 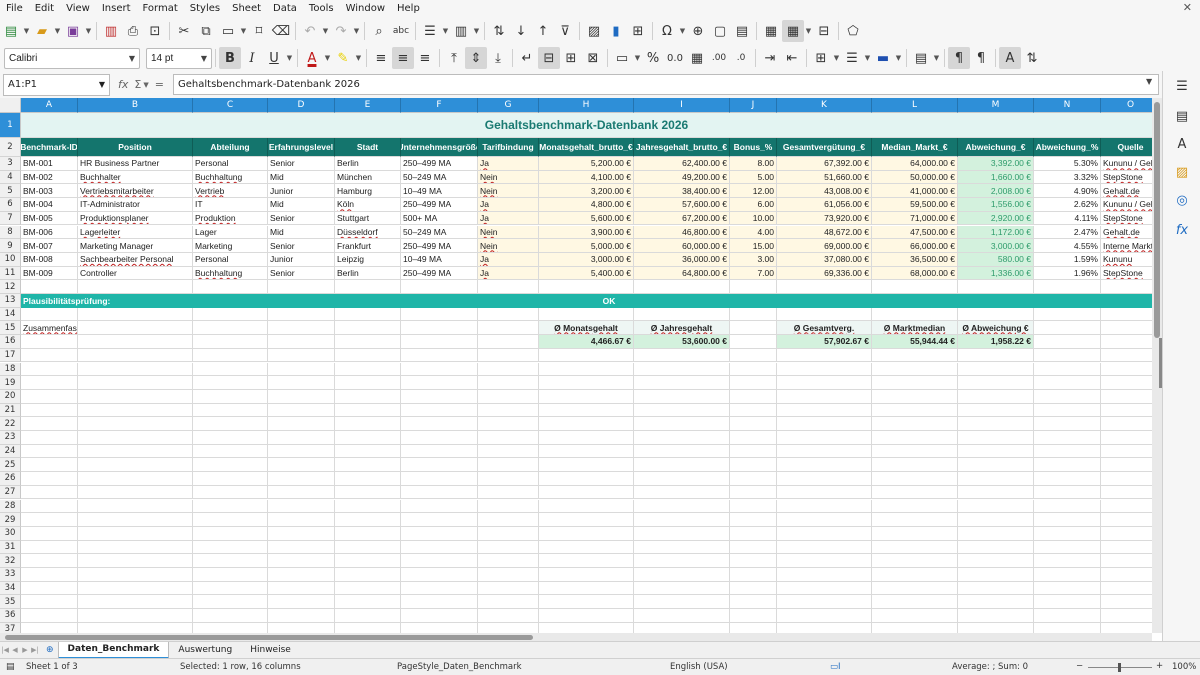 I want to click on summary-value: 1,958.22 €, so click(x=996, y=342).